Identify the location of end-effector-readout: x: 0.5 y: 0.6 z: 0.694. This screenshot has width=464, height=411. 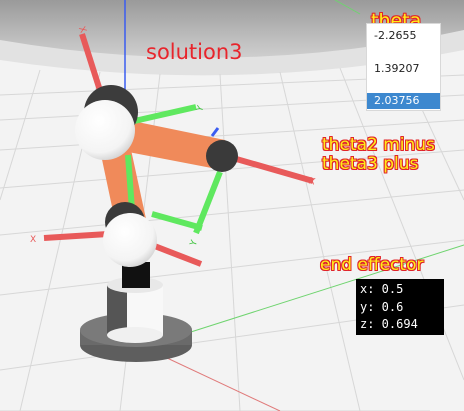
(400, 307).